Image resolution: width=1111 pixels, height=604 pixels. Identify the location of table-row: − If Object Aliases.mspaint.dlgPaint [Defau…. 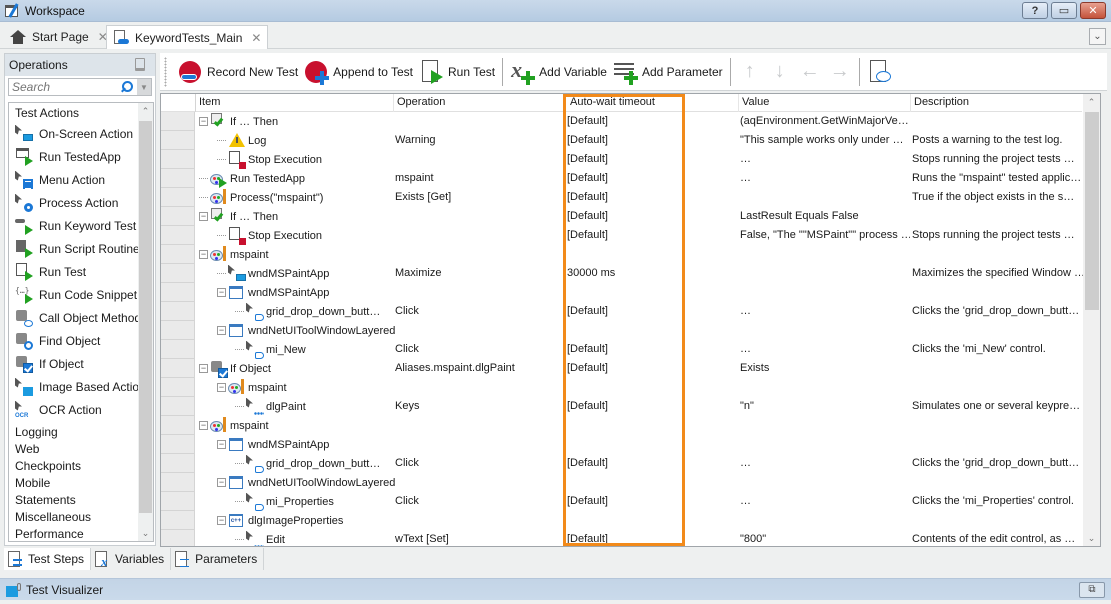
(638, 368).